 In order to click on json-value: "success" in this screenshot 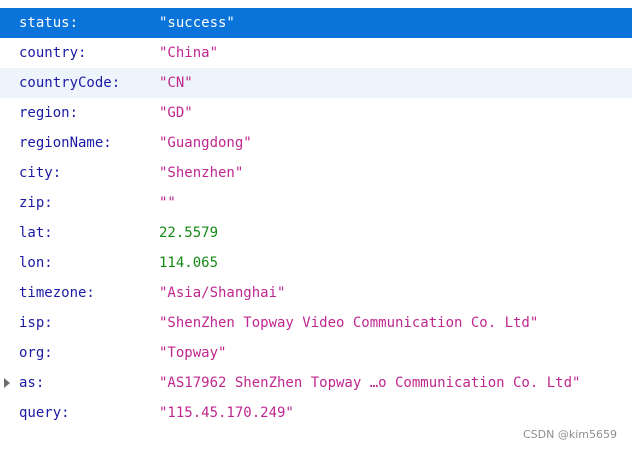, I will do `click(197, 23)`.